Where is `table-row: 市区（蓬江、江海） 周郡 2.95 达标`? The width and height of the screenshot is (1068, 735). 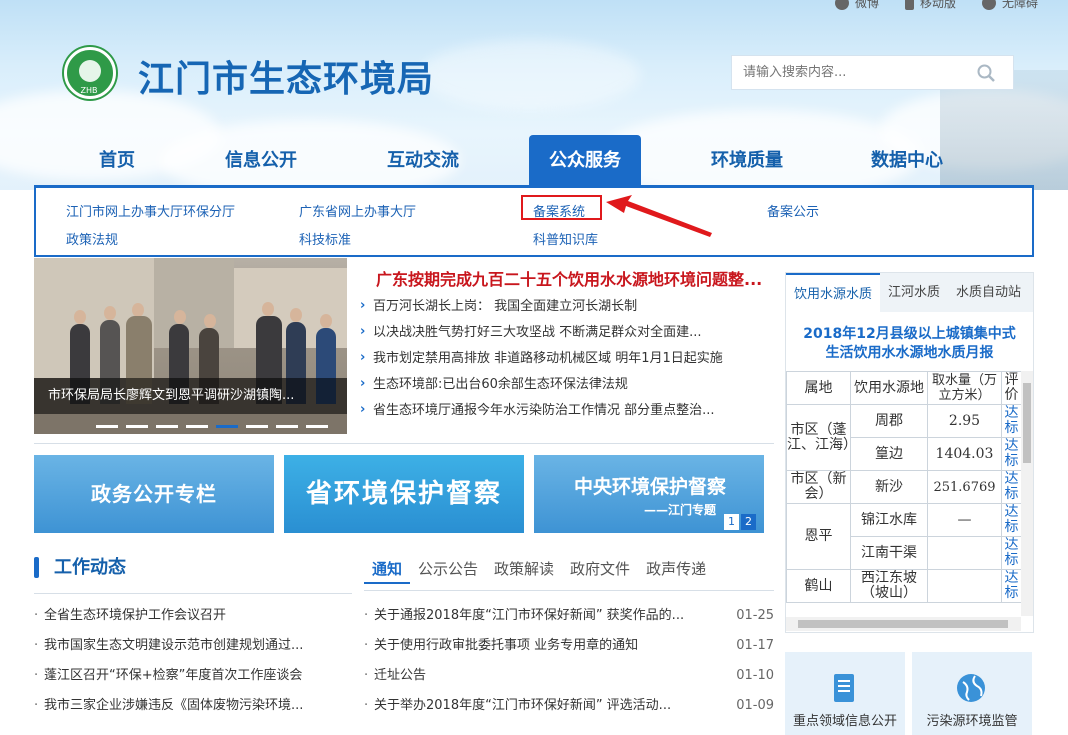
table-row: 市区（蓬江、江海） 周郡 2.95 达标 is located at coordinates (904, 437).